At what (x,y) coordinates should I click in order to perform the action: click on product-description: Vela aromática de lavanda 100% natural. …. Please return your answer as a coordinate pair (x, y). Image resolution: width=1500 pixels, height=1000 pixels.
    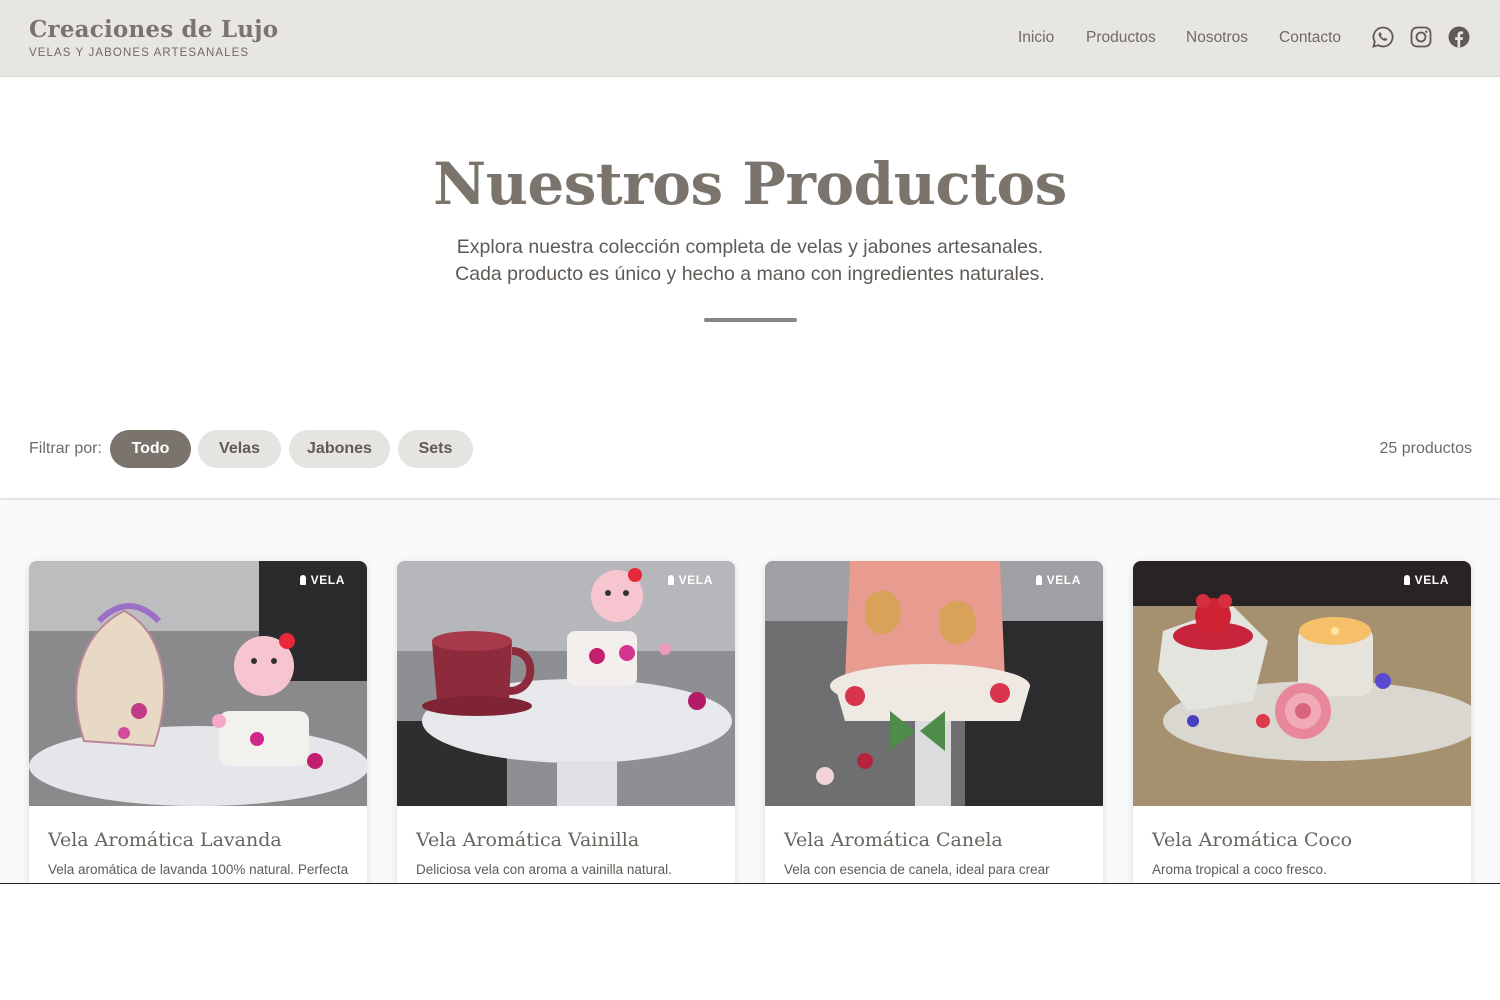
    Looking at the image, I should click on (198, 869).